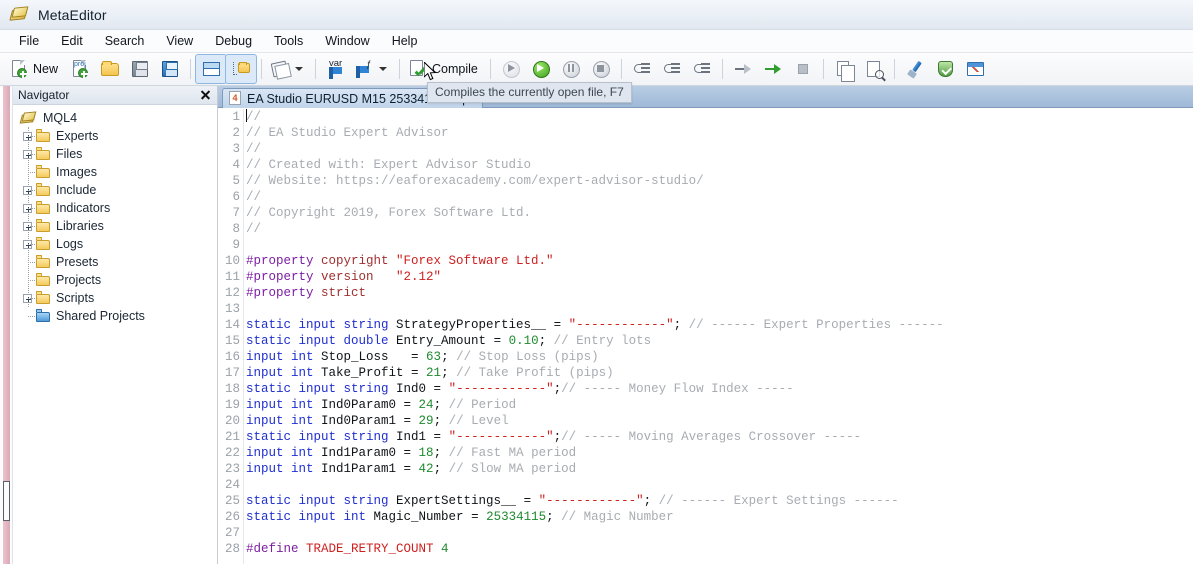  What do you see at coordinates (541, 69) in the screenshot?
I see `start-debug-button` at bounding box center [541, 69].